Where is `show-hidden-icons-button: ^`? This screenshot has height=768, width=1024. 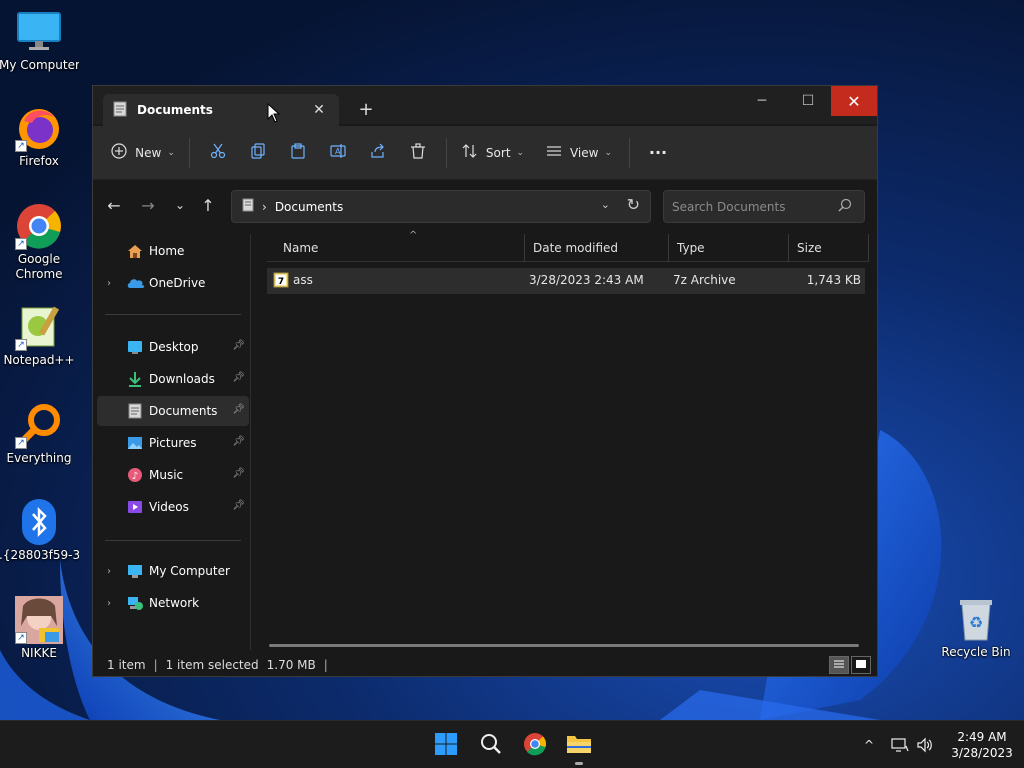 show-hidden-icons-button: ^ is located at coordinates (869, 745).